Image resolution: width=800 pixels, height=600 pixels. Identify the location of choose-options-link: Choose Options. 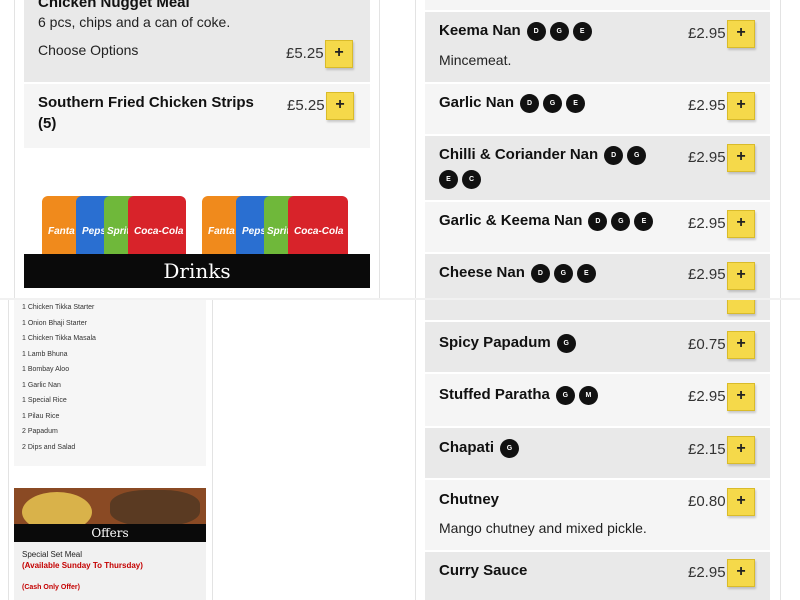
(88, 50).